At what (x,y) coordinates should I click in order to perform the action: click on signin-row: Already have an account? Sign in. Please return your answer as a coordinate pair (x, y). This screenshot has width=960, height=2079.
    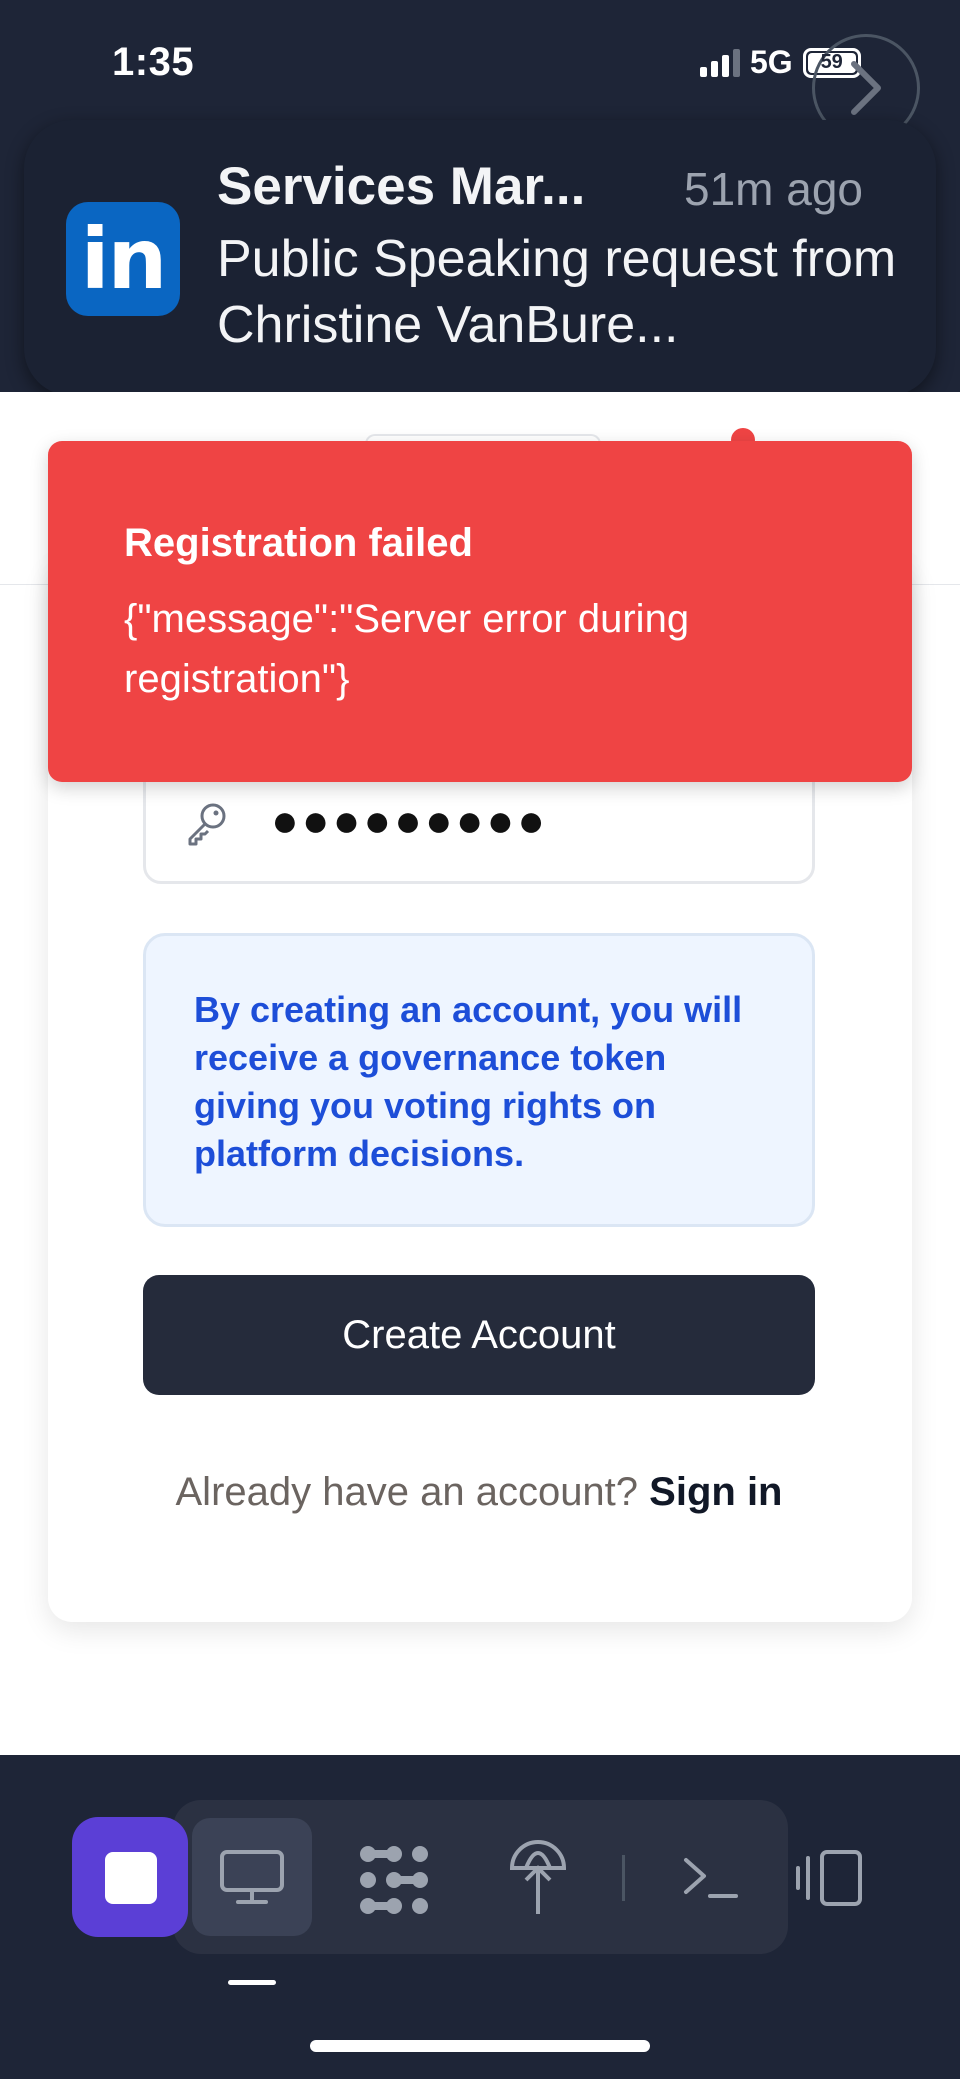
    Looking at the image, I should click on (479, 1492).